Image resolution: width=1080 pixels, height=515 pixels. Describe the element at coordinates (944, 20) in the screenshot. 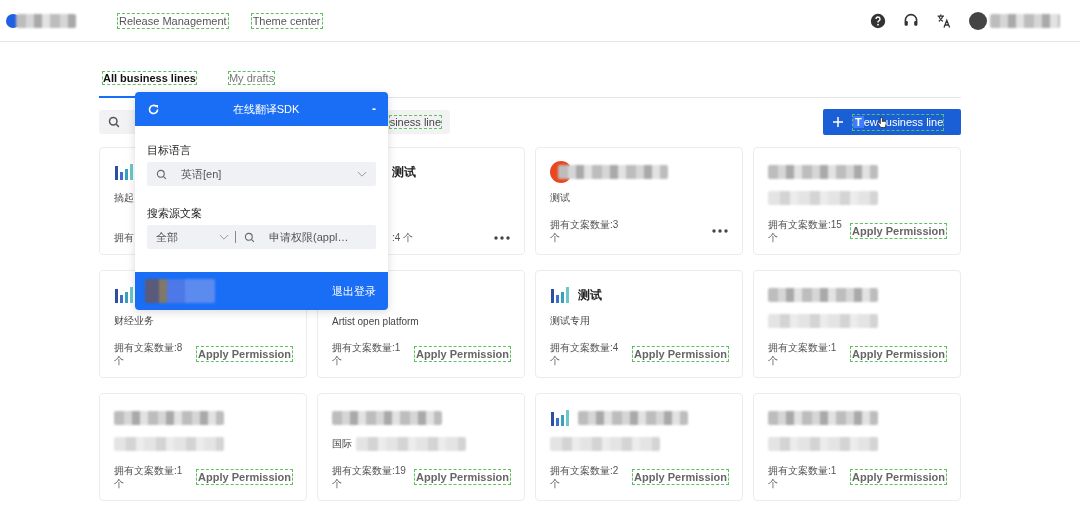

I see `translate-icon` at that location.